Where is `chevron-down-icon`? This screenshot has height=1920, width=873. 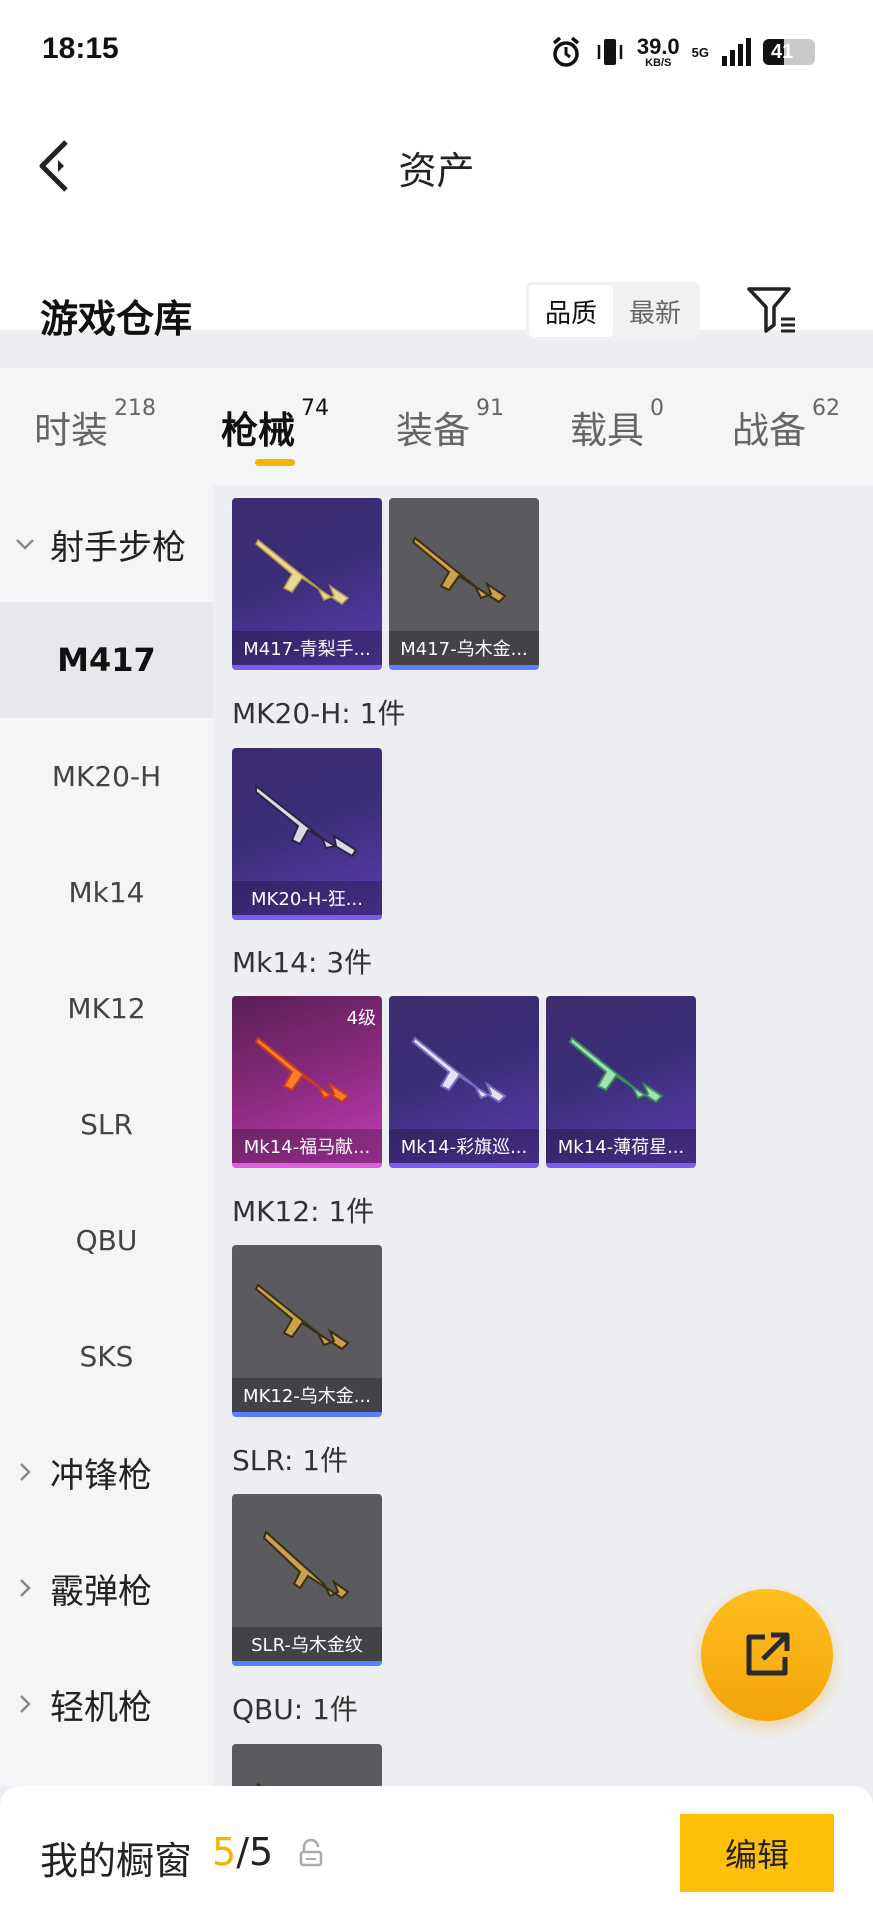 chevron-down-icon is located at coordinates (25, 544).